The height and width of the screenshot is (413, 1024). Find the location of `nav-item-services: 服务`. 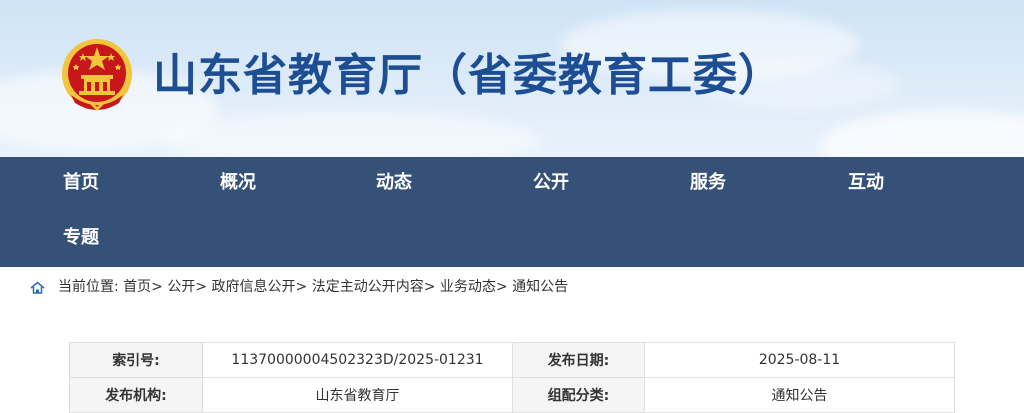

nav-item-services: 服务 is located at coordinates (708, 183).